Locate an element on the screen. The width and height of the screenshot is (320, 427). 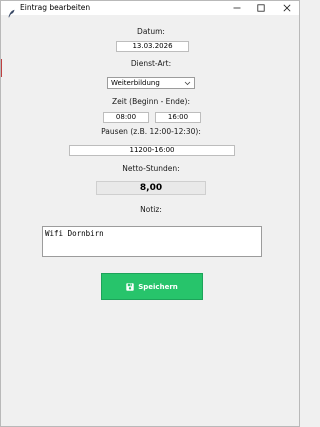
notiz-textarea: Wifi Dornbirn is located at coordinates (152, 241).